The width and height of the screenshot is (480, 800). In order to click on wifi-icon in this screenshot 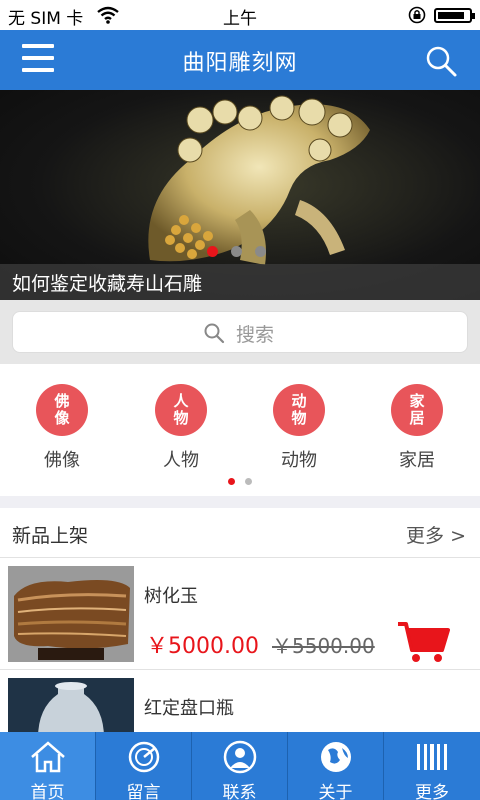, I will do `click(108, 15)`.